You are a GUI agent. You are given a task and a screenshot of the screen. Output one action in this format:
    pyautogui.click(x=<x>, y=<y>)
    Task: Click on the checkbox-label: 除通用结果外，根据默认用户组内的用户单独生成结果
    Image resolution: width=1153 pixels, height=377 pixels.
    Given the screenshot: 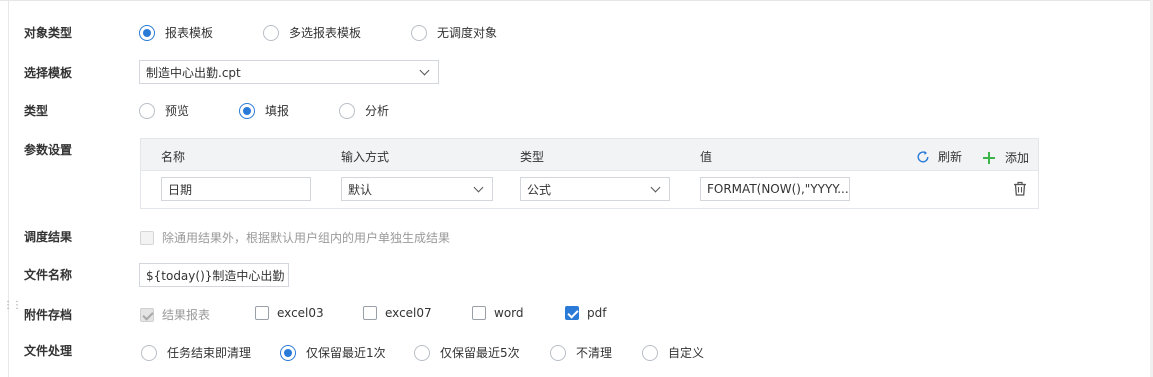 What is the action you would take?
    pyautogui.click(x=306, y=238)
    